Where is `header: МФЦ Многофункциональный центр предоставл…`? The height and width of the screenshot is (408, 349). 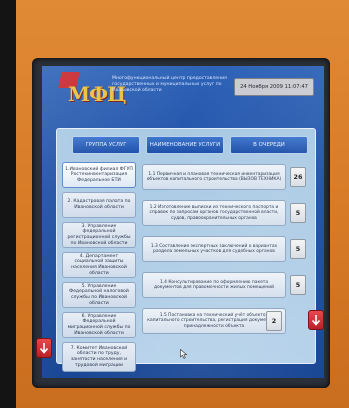
header: МФЦ Многофункциональный центр предоставл… is located at coordinates (183, 88).